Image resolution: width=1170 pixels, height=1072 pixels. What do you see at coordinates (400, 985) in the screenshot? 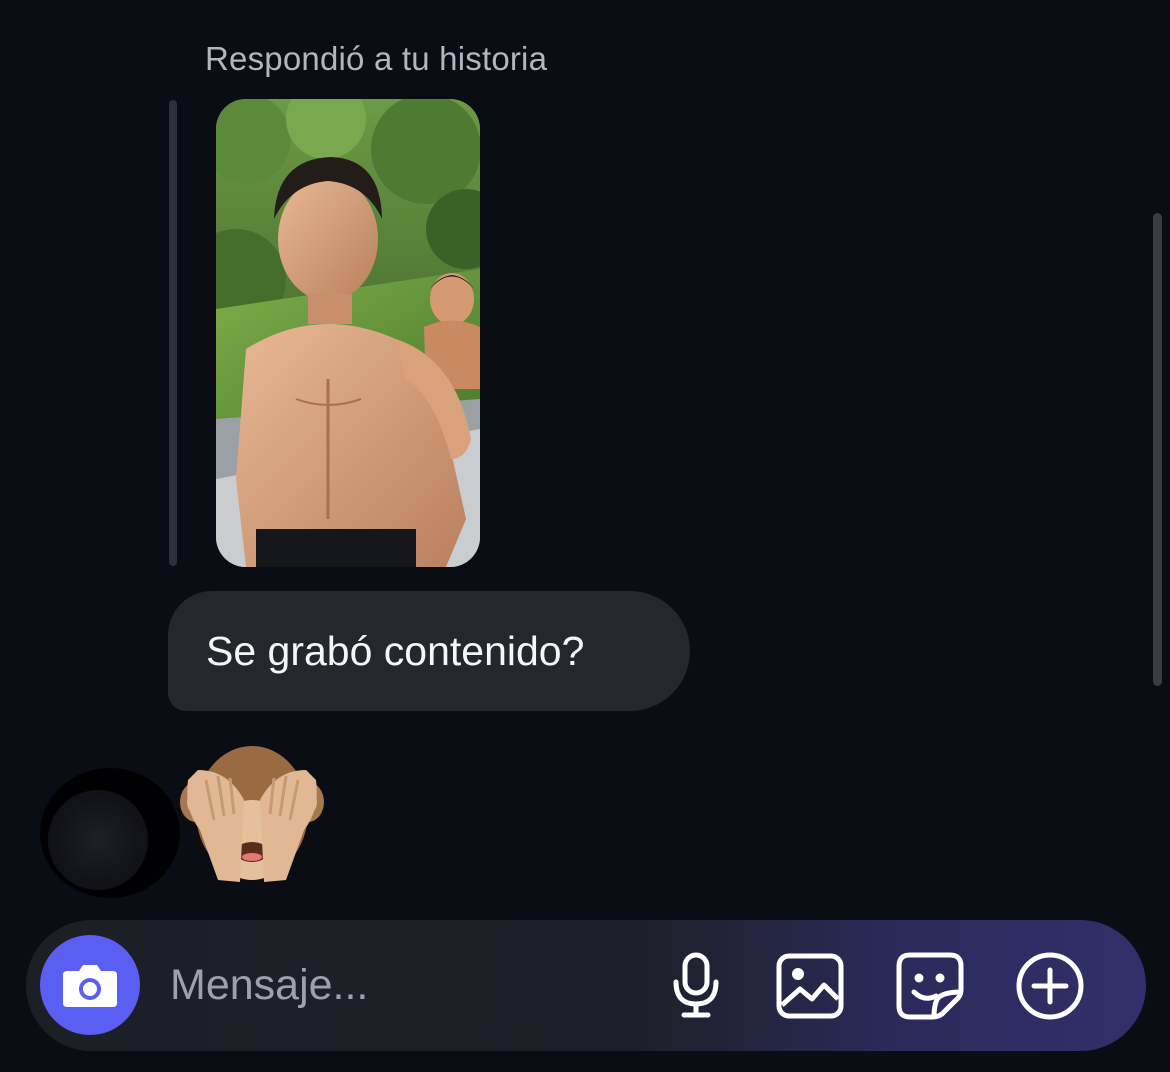
I see `message-input` at bounding box center [400, 985].